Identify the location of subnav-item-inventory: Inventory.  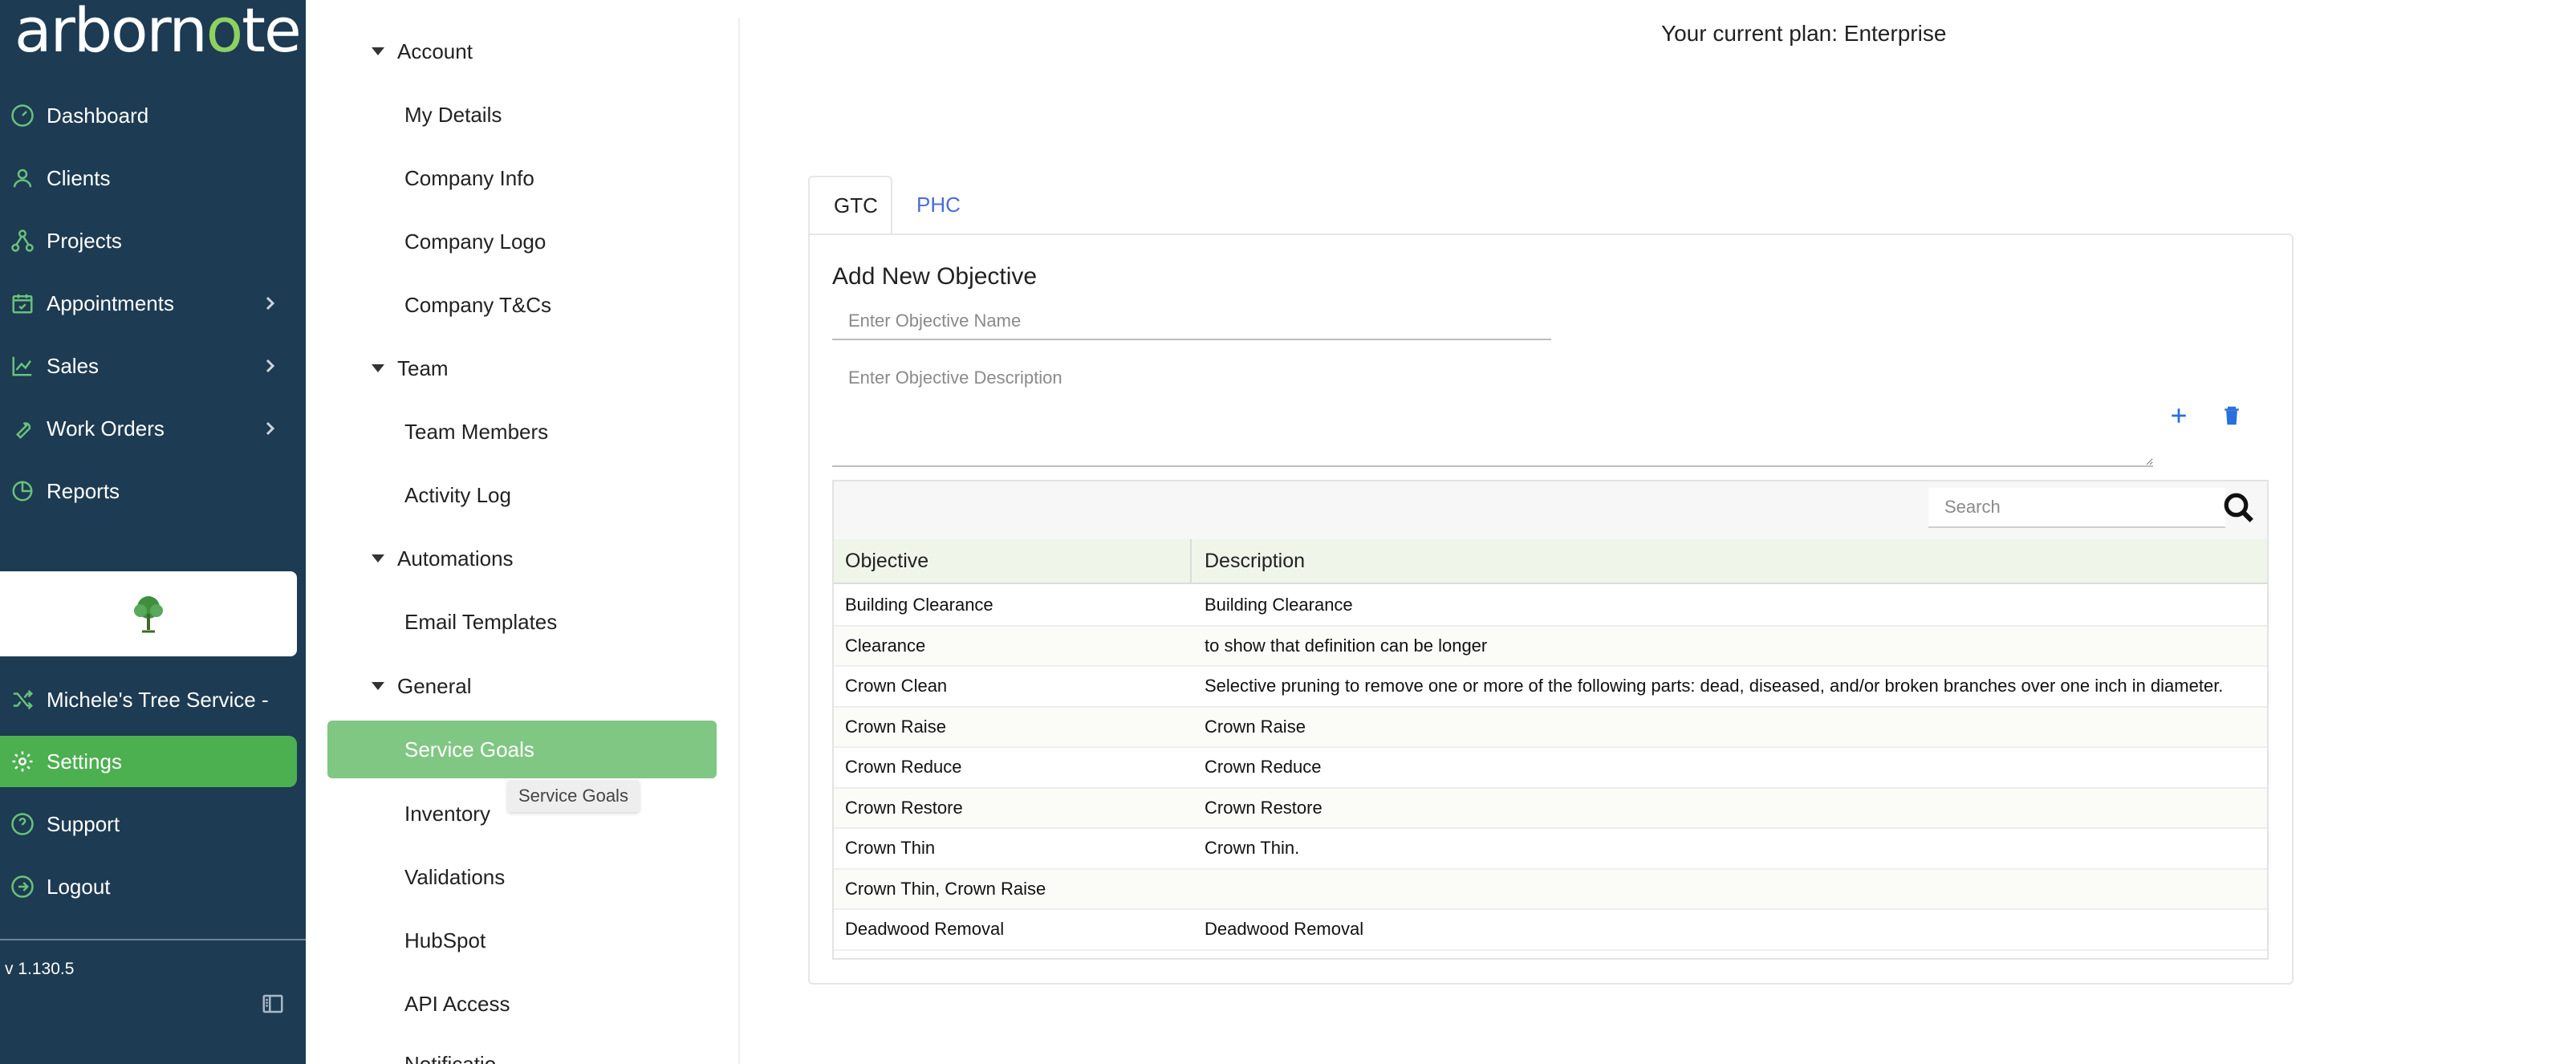
(447, 814).